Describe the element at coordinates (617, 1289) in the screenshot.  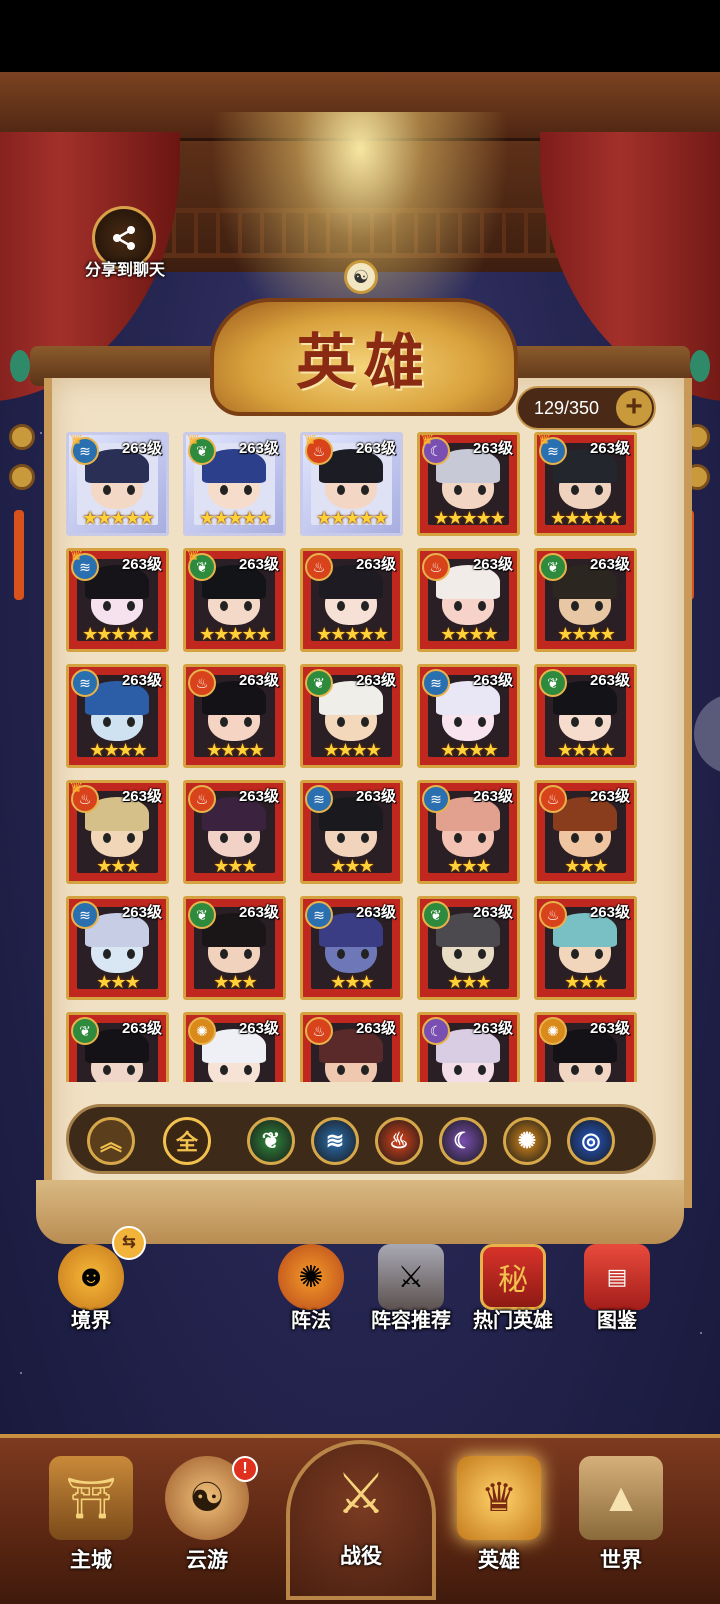
I see `codex-button: ▤ 图鉴` at that location.